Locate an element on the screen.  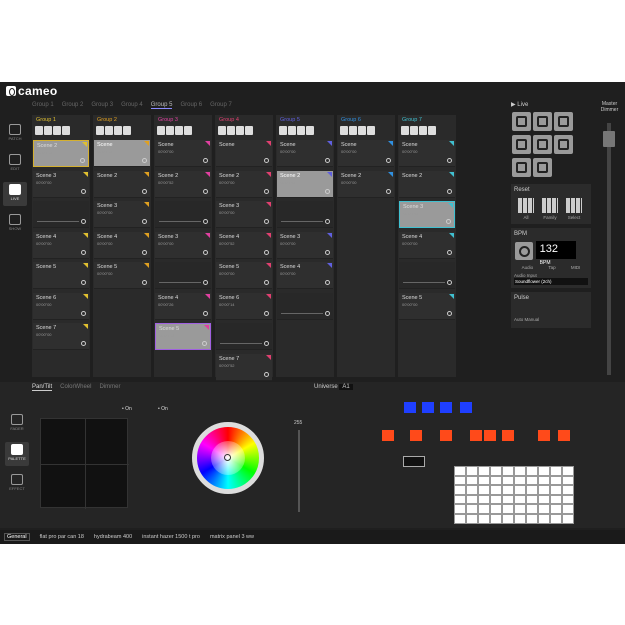
dimmer-track is located at coordinates (299, 471).